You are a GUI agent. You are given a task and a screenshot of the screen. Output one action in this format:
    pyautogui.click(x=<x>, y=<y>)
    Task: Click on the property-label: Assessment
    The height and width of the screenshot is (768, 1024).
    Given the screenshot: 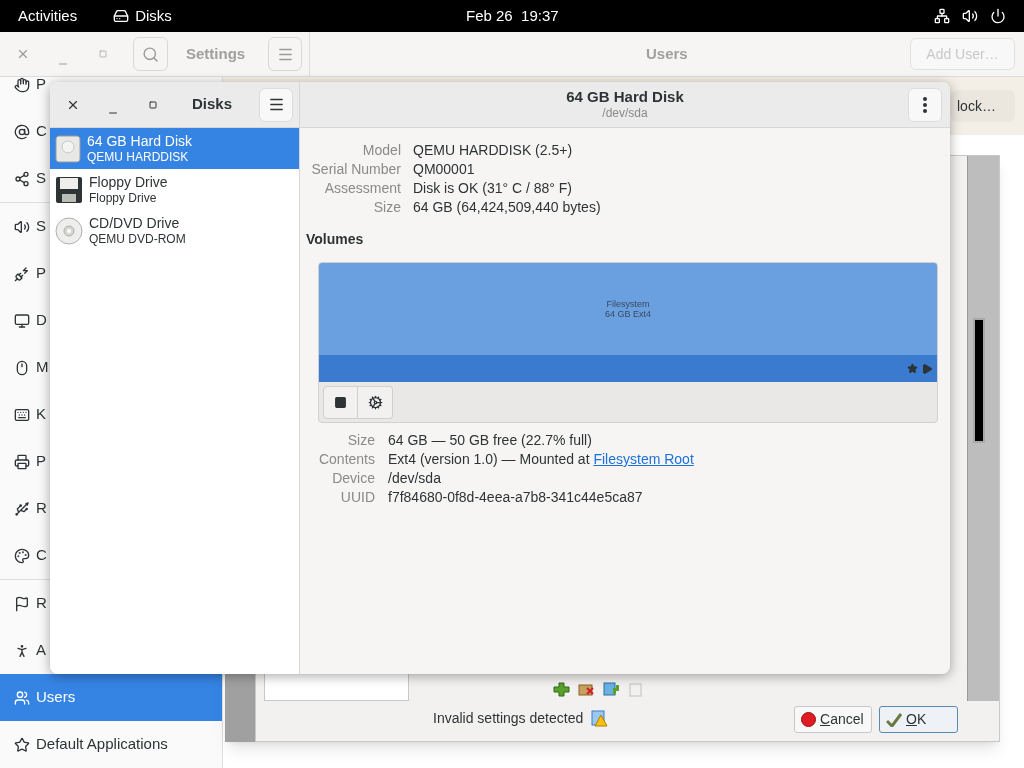 What is the action you would take?
    pyautogui.click(x=362, y=188)
    